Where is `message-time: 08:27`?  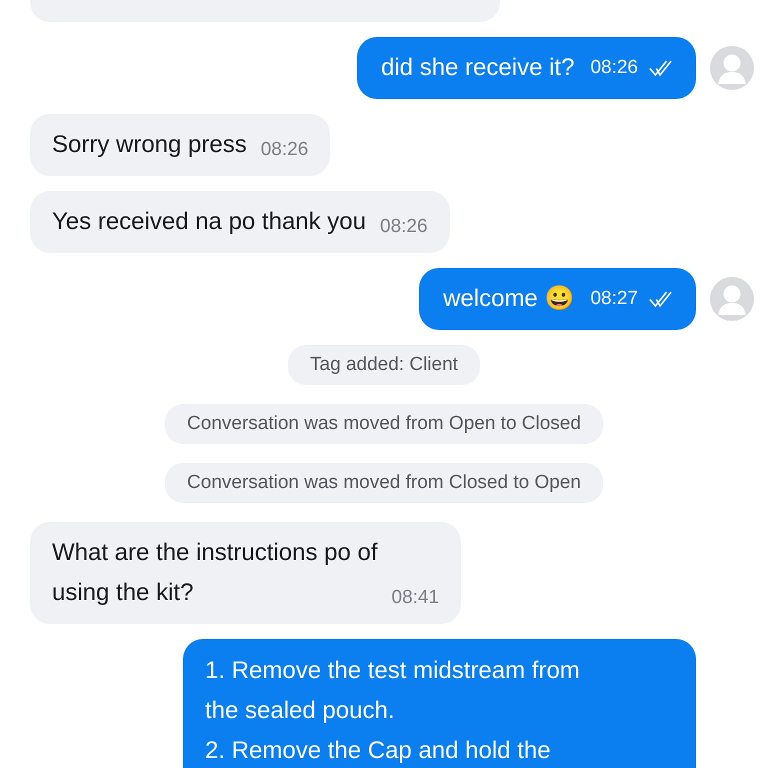 message-time: 08:27 is located at coordinates (614, 299).